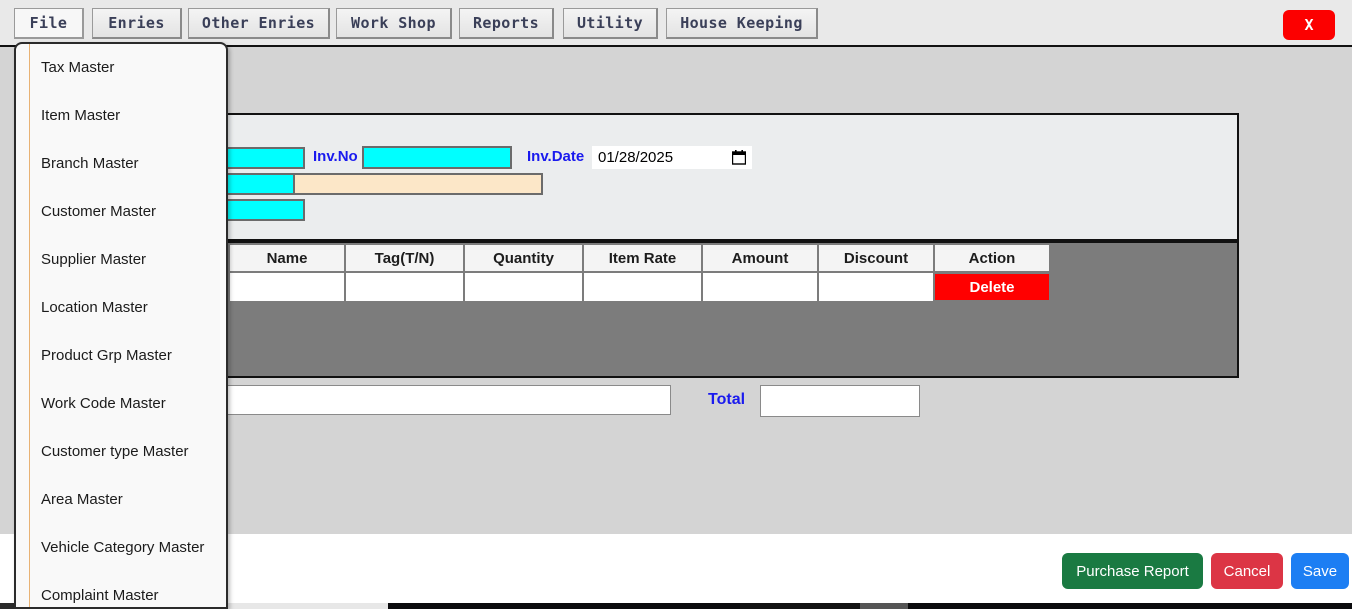 Image resolution: width=1352 pixels, height=609 pixels. I want to click on table-row: Delete, so click(639, 287).